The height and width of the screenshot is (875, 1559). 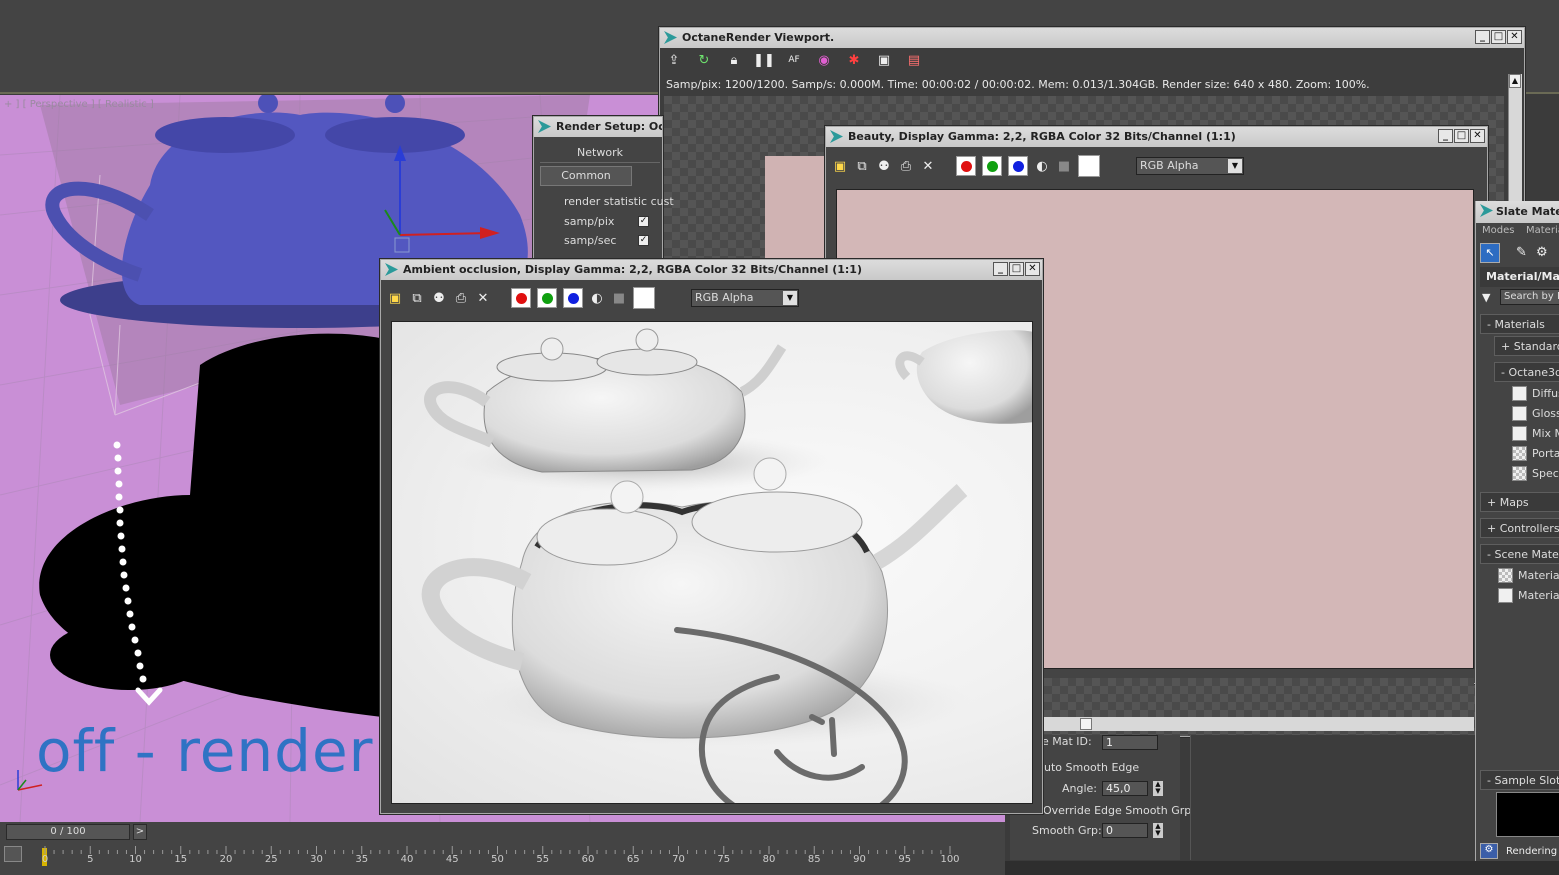 What do you see at coordinates (1282, 868) in the screenshot?
I see `status-bar` at bounding box center [1282, 868].